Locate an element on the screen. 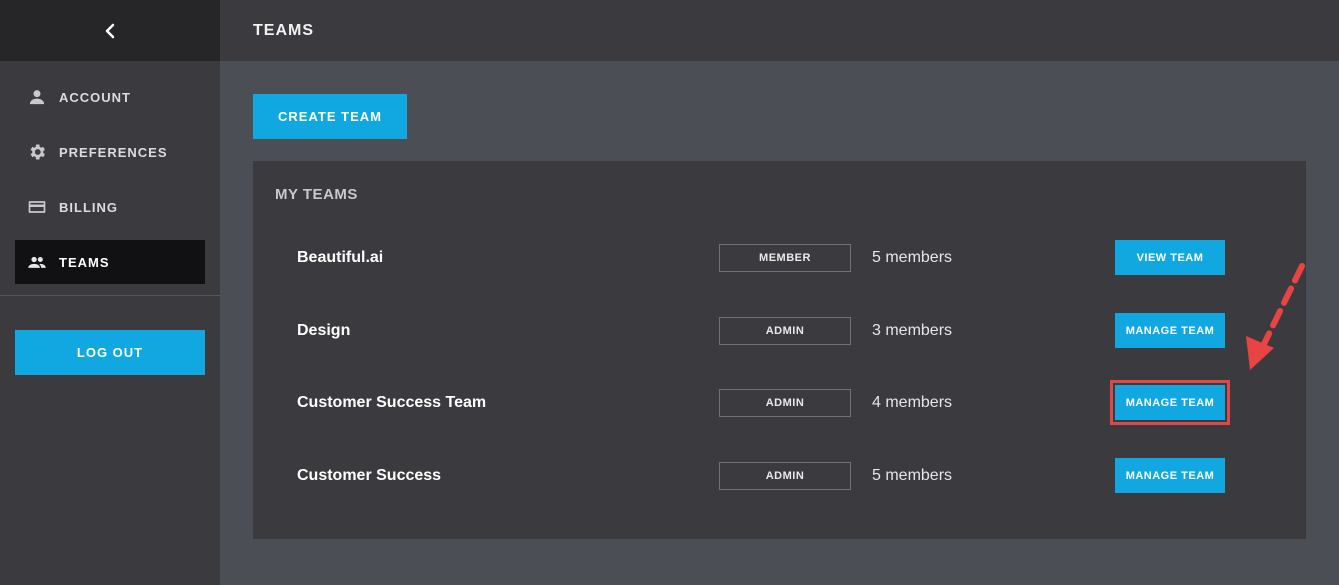 This screenshot has height=585, width=1339. create-team-button: CREATE TEAM is located at coordinates (330, 116).